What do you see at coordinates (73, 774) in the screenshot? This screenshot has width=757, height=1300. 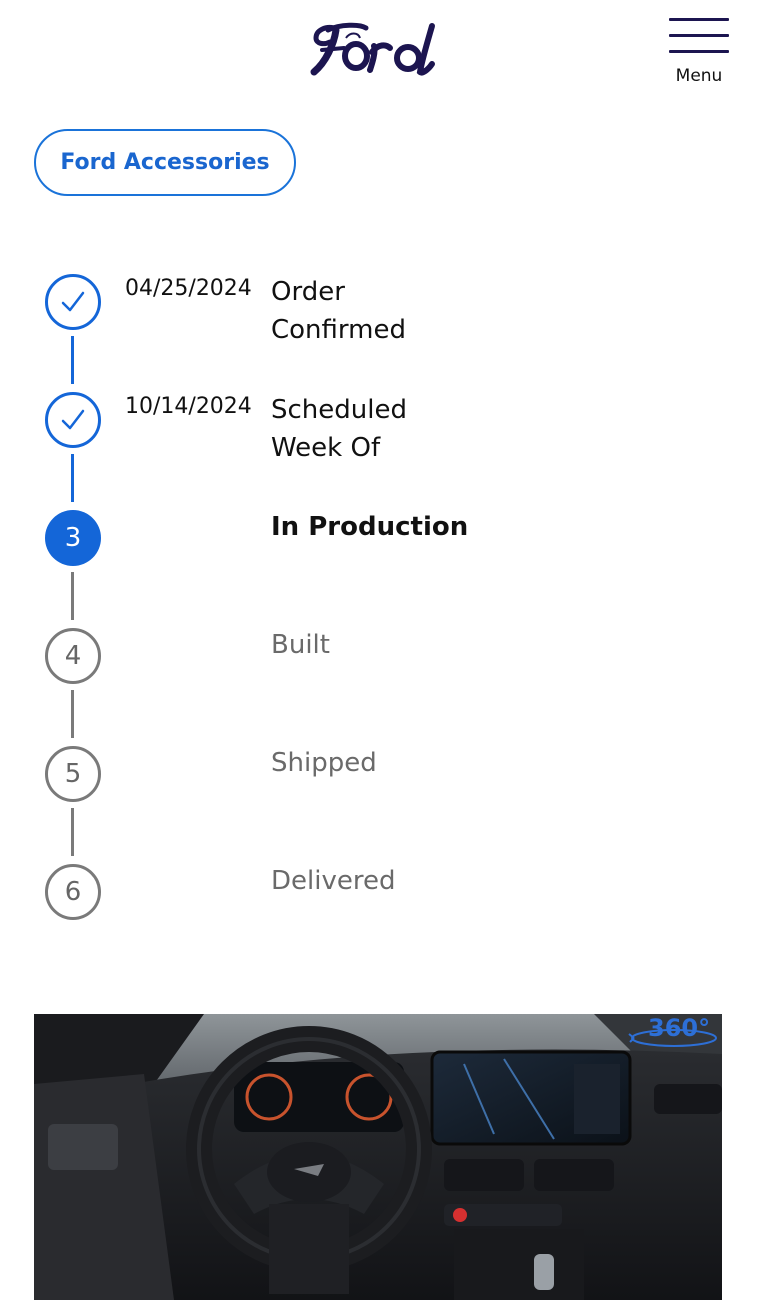 I see `step-5-pending-circle: 5` at bounding box center [73, 774].